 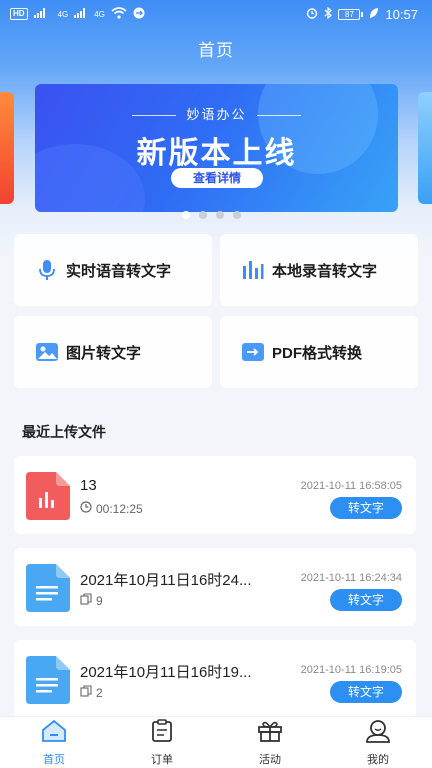 I want to click on feature-label: 图片转文字, so click(x=104, y=353).